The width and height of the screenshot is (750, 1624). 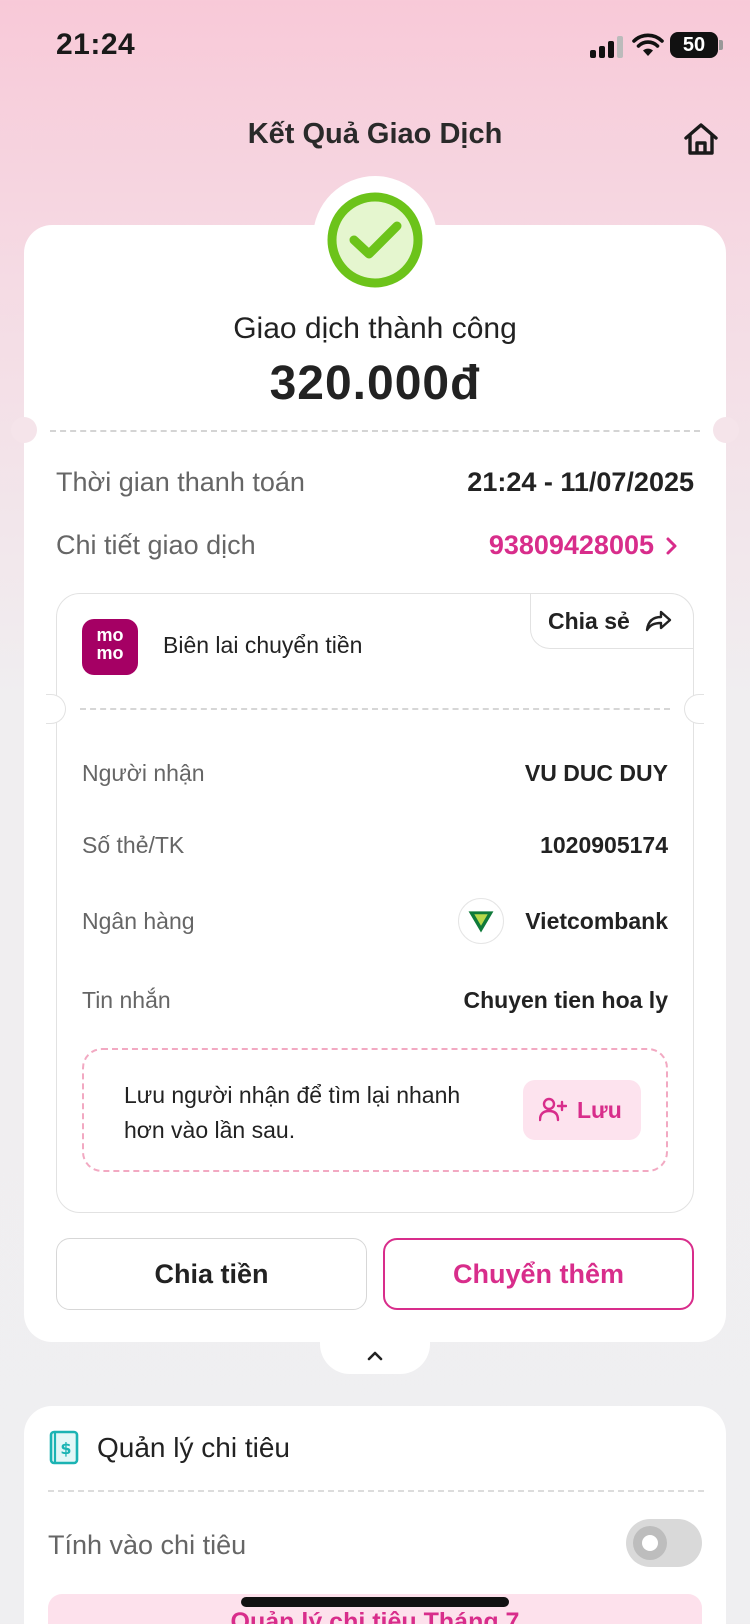 I want to click on save-recipient-button: Lưu, so click(x=582, y=1110).